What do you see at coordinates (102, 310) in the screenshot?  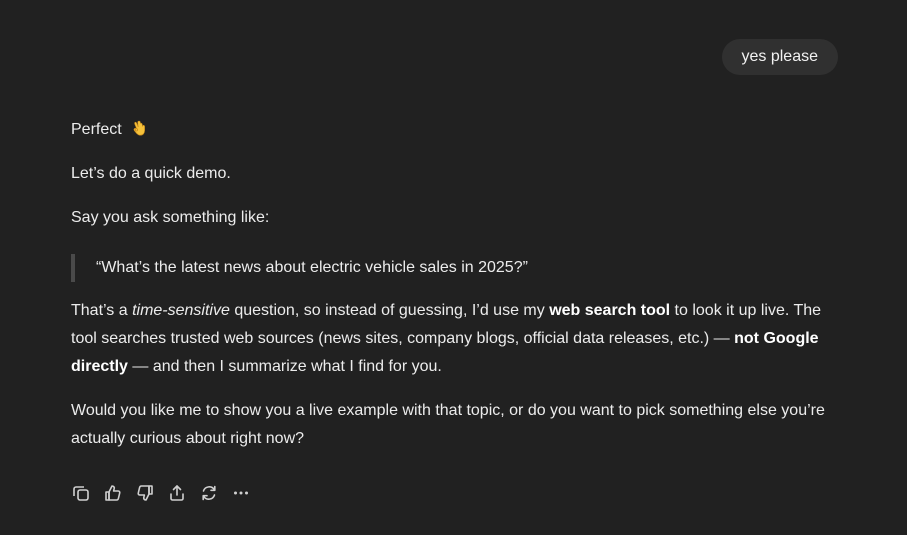 I see `para4-text-a: That’s a` at bounding box center [102, 310].